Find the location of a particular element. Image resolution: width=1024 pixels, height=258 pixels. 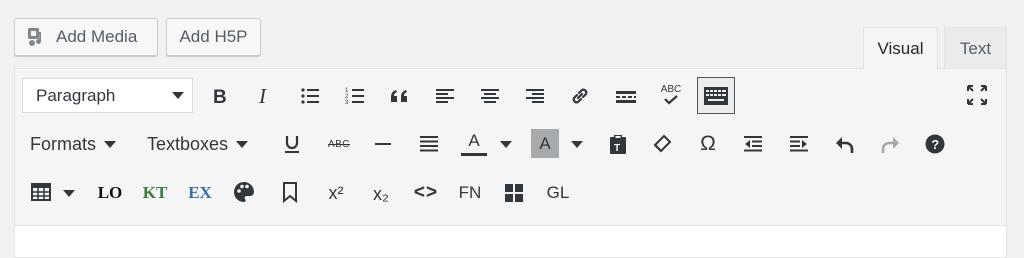

align-center-button is located at coordinates (490, 96).